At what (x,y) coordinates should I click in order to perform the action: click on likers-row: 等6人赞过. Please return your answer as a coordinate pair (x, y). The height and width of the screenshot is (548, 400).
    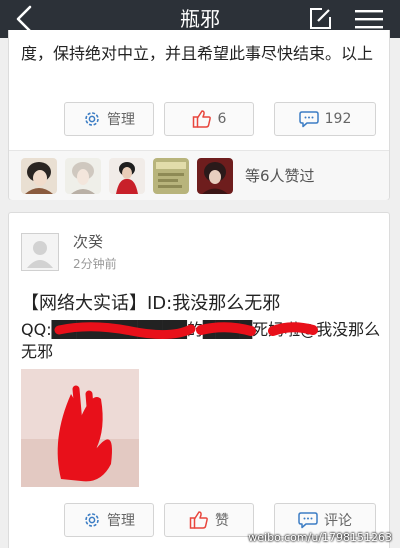
    Looking at the image, I should click on (199, 175).